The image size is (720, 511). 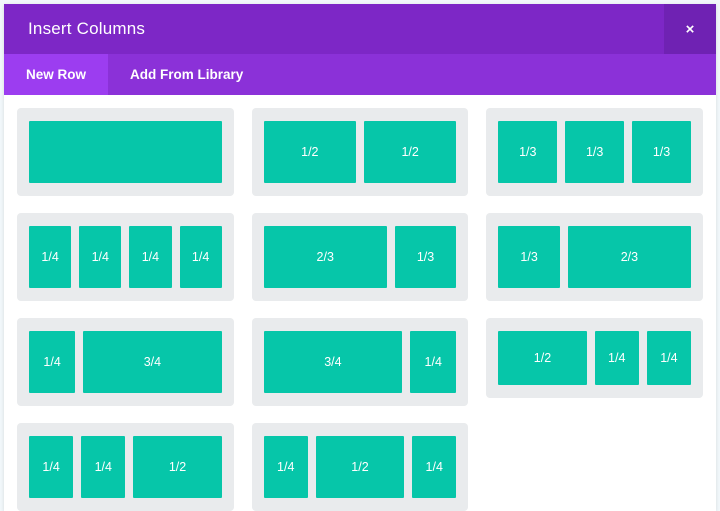 I want to click on layout-cell: 1/3 2/3, so click(x=594, y=265).